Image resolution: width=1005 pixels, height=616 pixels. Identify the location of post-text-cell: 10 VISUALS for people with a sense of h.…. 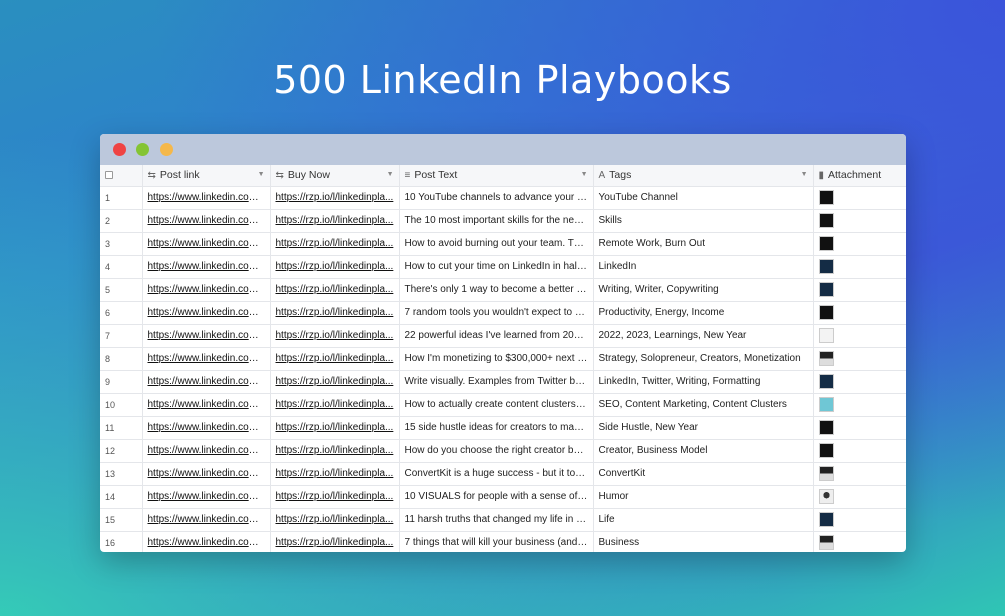
(496, 497).